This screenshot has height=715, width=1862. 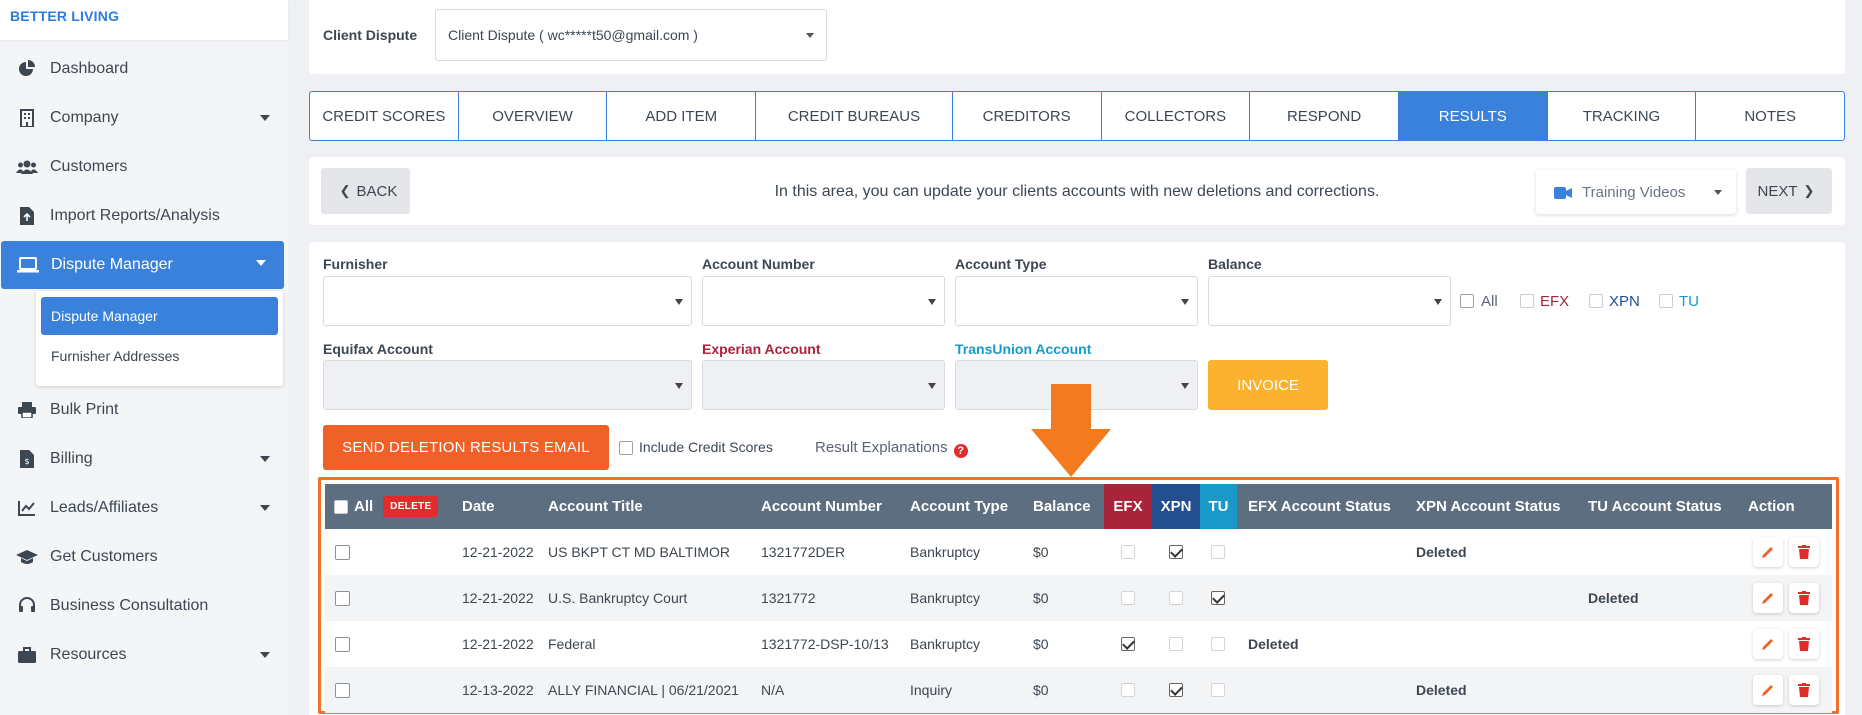 I want to click on experian-account-select, so click(x=823, y=385).